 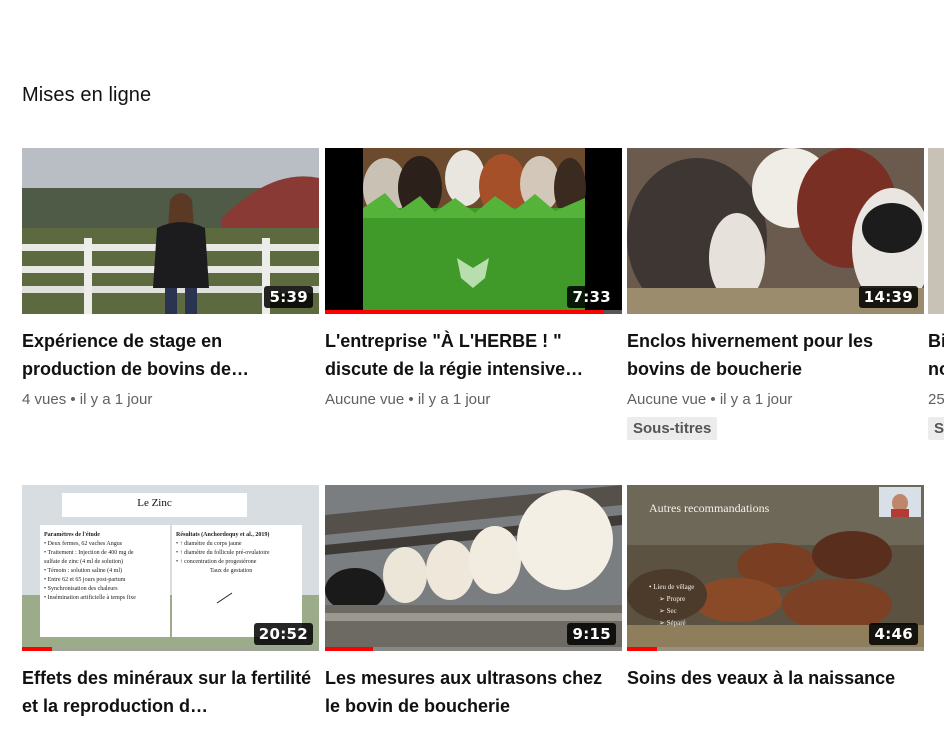 What do you see at coordinates (671, 605) in the screenshot?
I see `slide-list: • Lieu de vêlage ➢ Propre ➢ Sec ➢ Séparé` at bounding box center [671, 605].